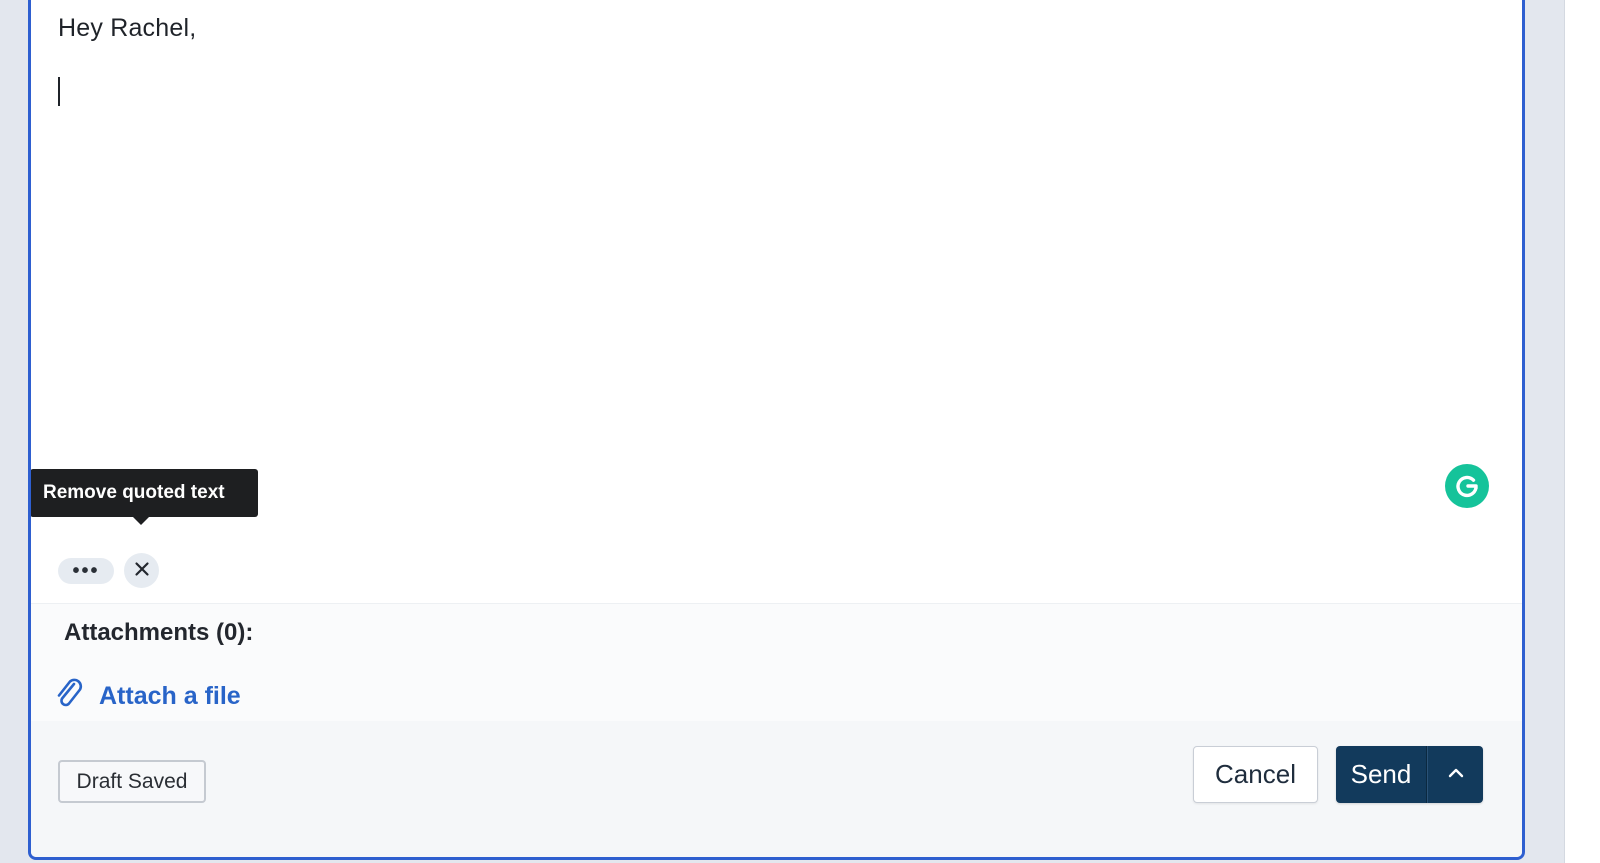 The width and height of the screenshot is (1600, 863). What do you see at coordinates (776, 662) in the screenshot?
I see `attachments-section: Attachments (0): Attach a file` at bounding box center [776, 662].